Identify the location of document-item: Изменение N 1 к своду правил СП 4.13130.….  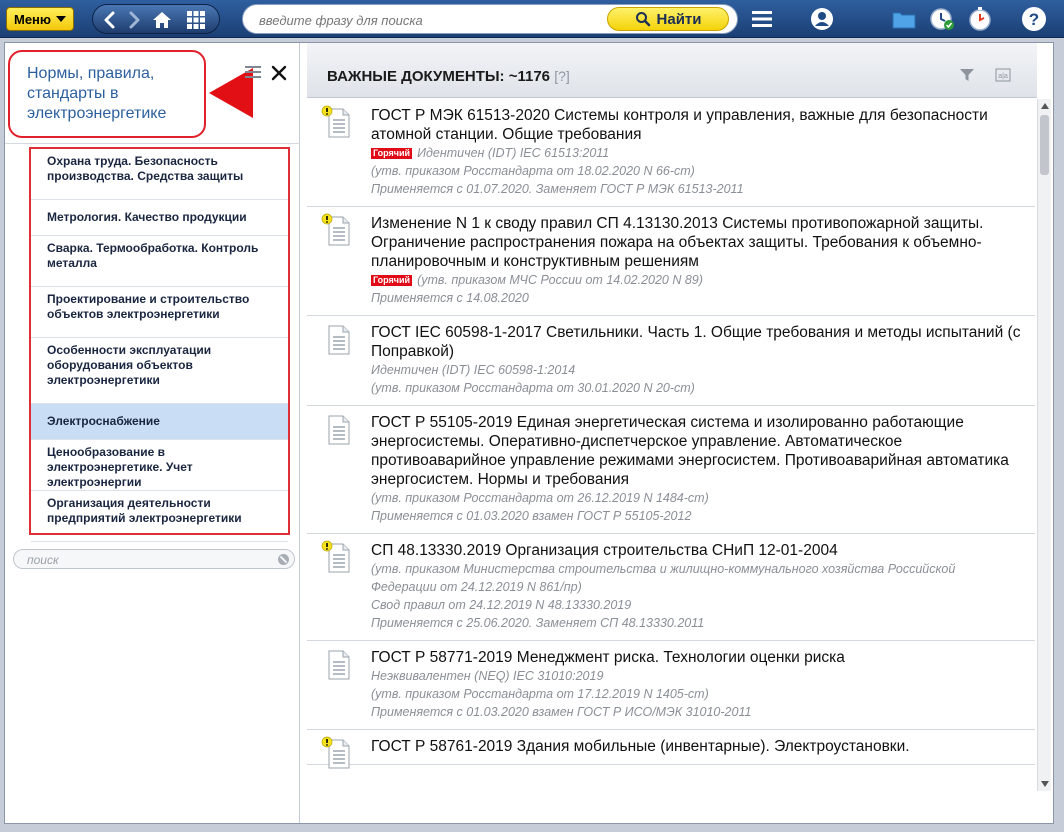
(671, 261).